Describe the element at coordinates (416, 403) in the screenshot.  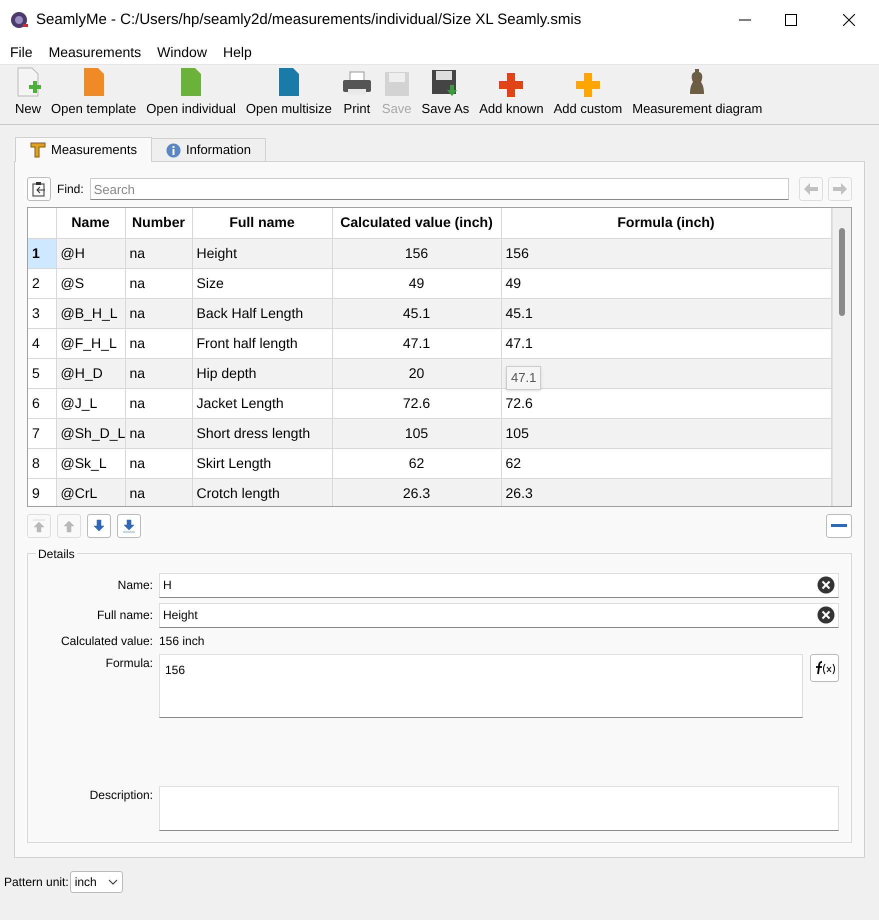
I see `table-cell: 72.6` at that location.